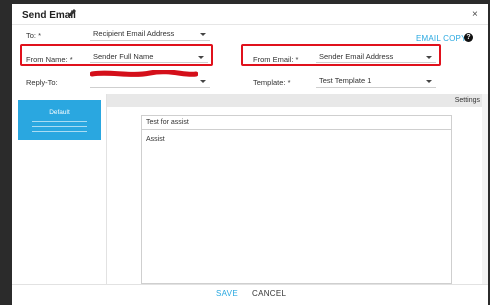 This screenshot has width=490, height=305. What do you see at coordinates (134, 33) in the screenshot?
I see `to-value: Recipient Email Address` at bounding box center [134, 33].